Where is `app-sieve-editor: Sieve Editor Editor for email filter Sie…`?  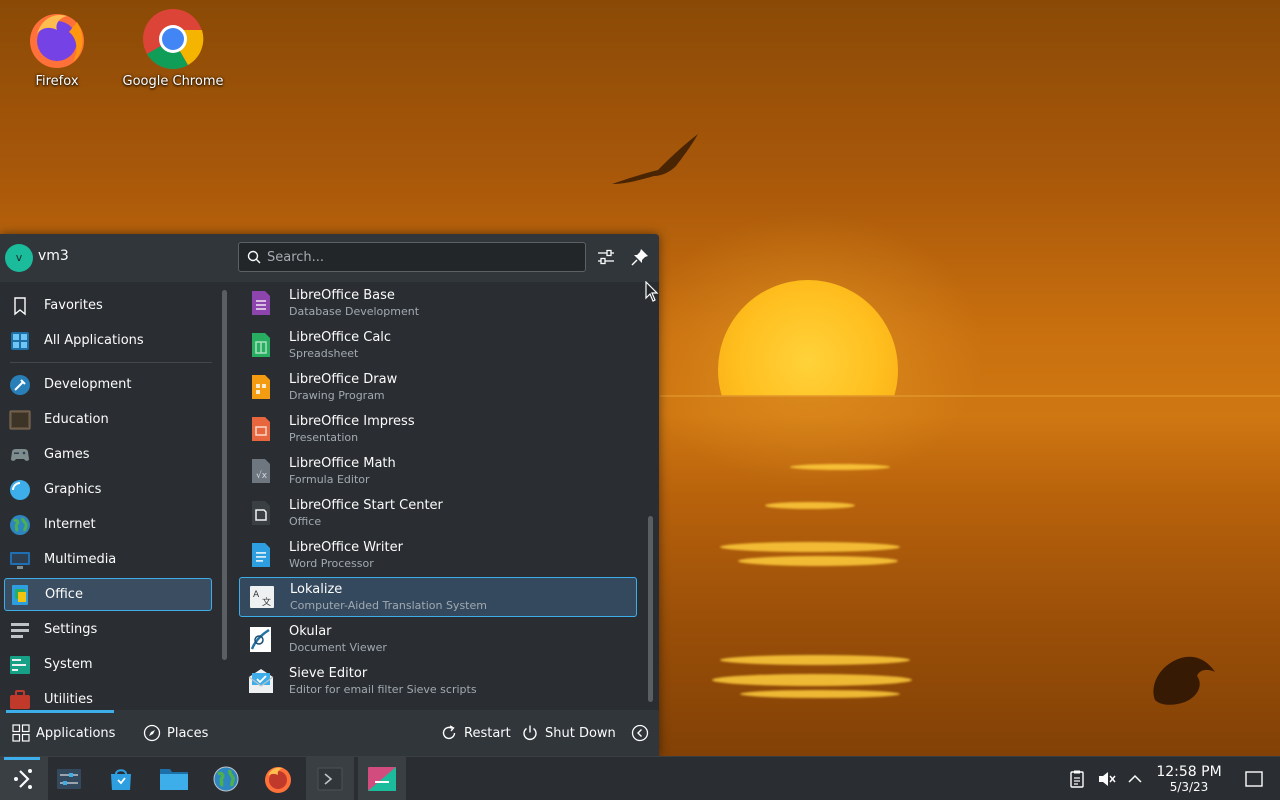
app-sieve-editor: Sieve Editor Editor for email filter Sie… is located at coordinates (438, 681).